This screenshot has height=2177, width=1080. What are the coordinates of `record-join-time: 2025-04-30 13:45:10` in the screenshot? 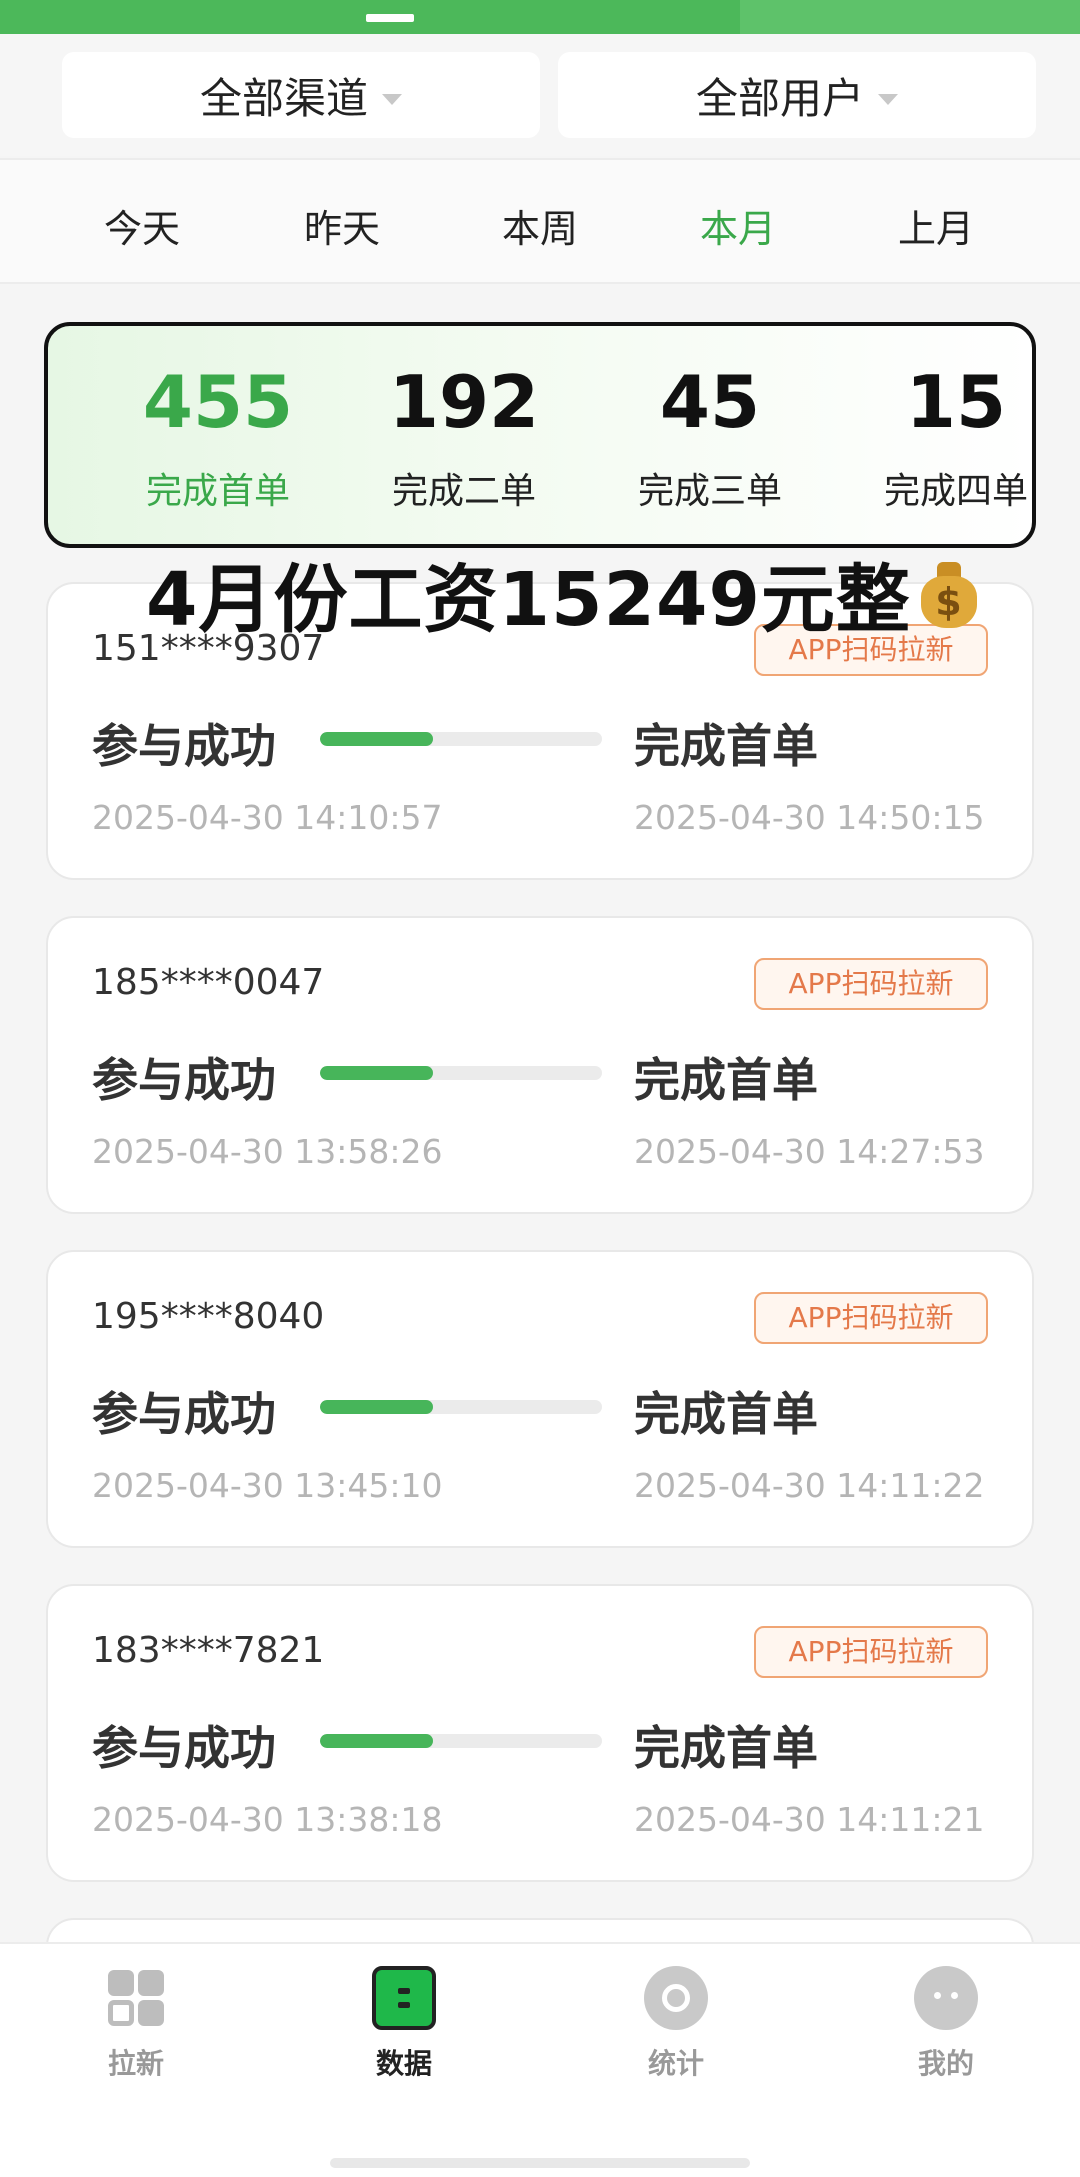 It's located at (267, 1485).